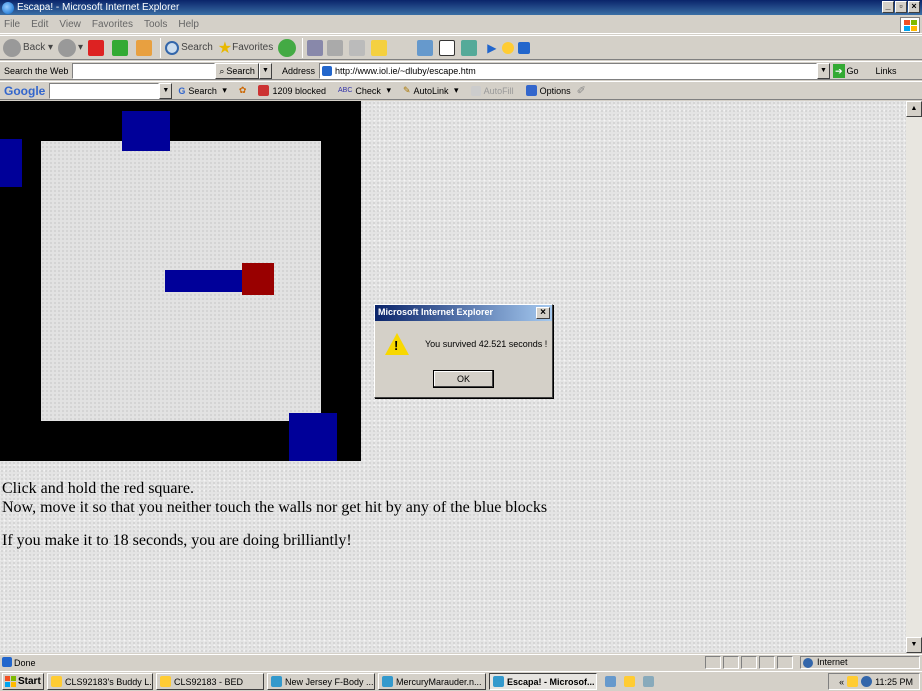 The image size is (922, 691). What do you see at coordinates (379, 47) in the screenshot?
I see `notes-icon` at bounding box center [379, 47].